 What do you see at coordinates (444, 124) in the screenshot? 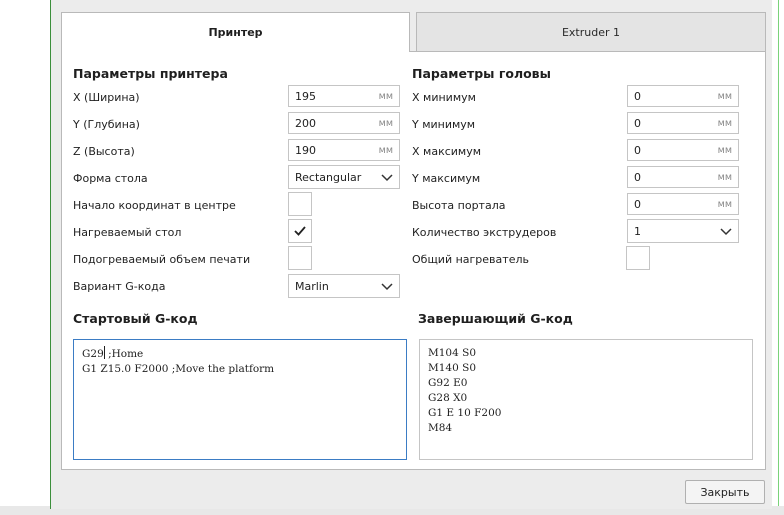
I see `y-min-label: Y минимум` at bounding box center [444, 124].